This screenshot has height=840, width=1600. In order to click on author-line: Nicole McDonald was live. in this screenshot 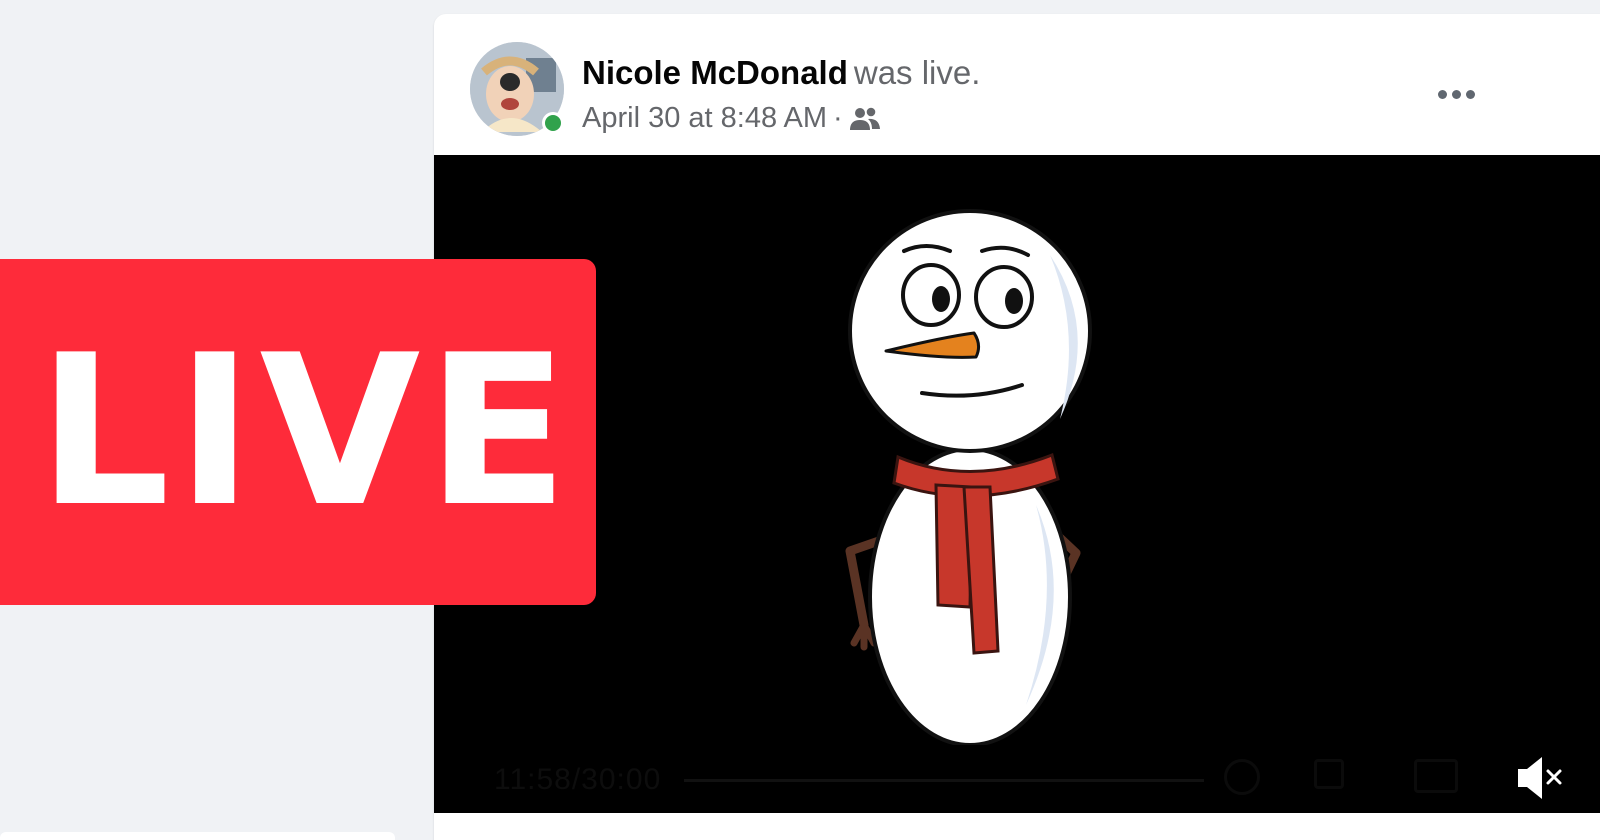, I will do `click(781, 72)`.